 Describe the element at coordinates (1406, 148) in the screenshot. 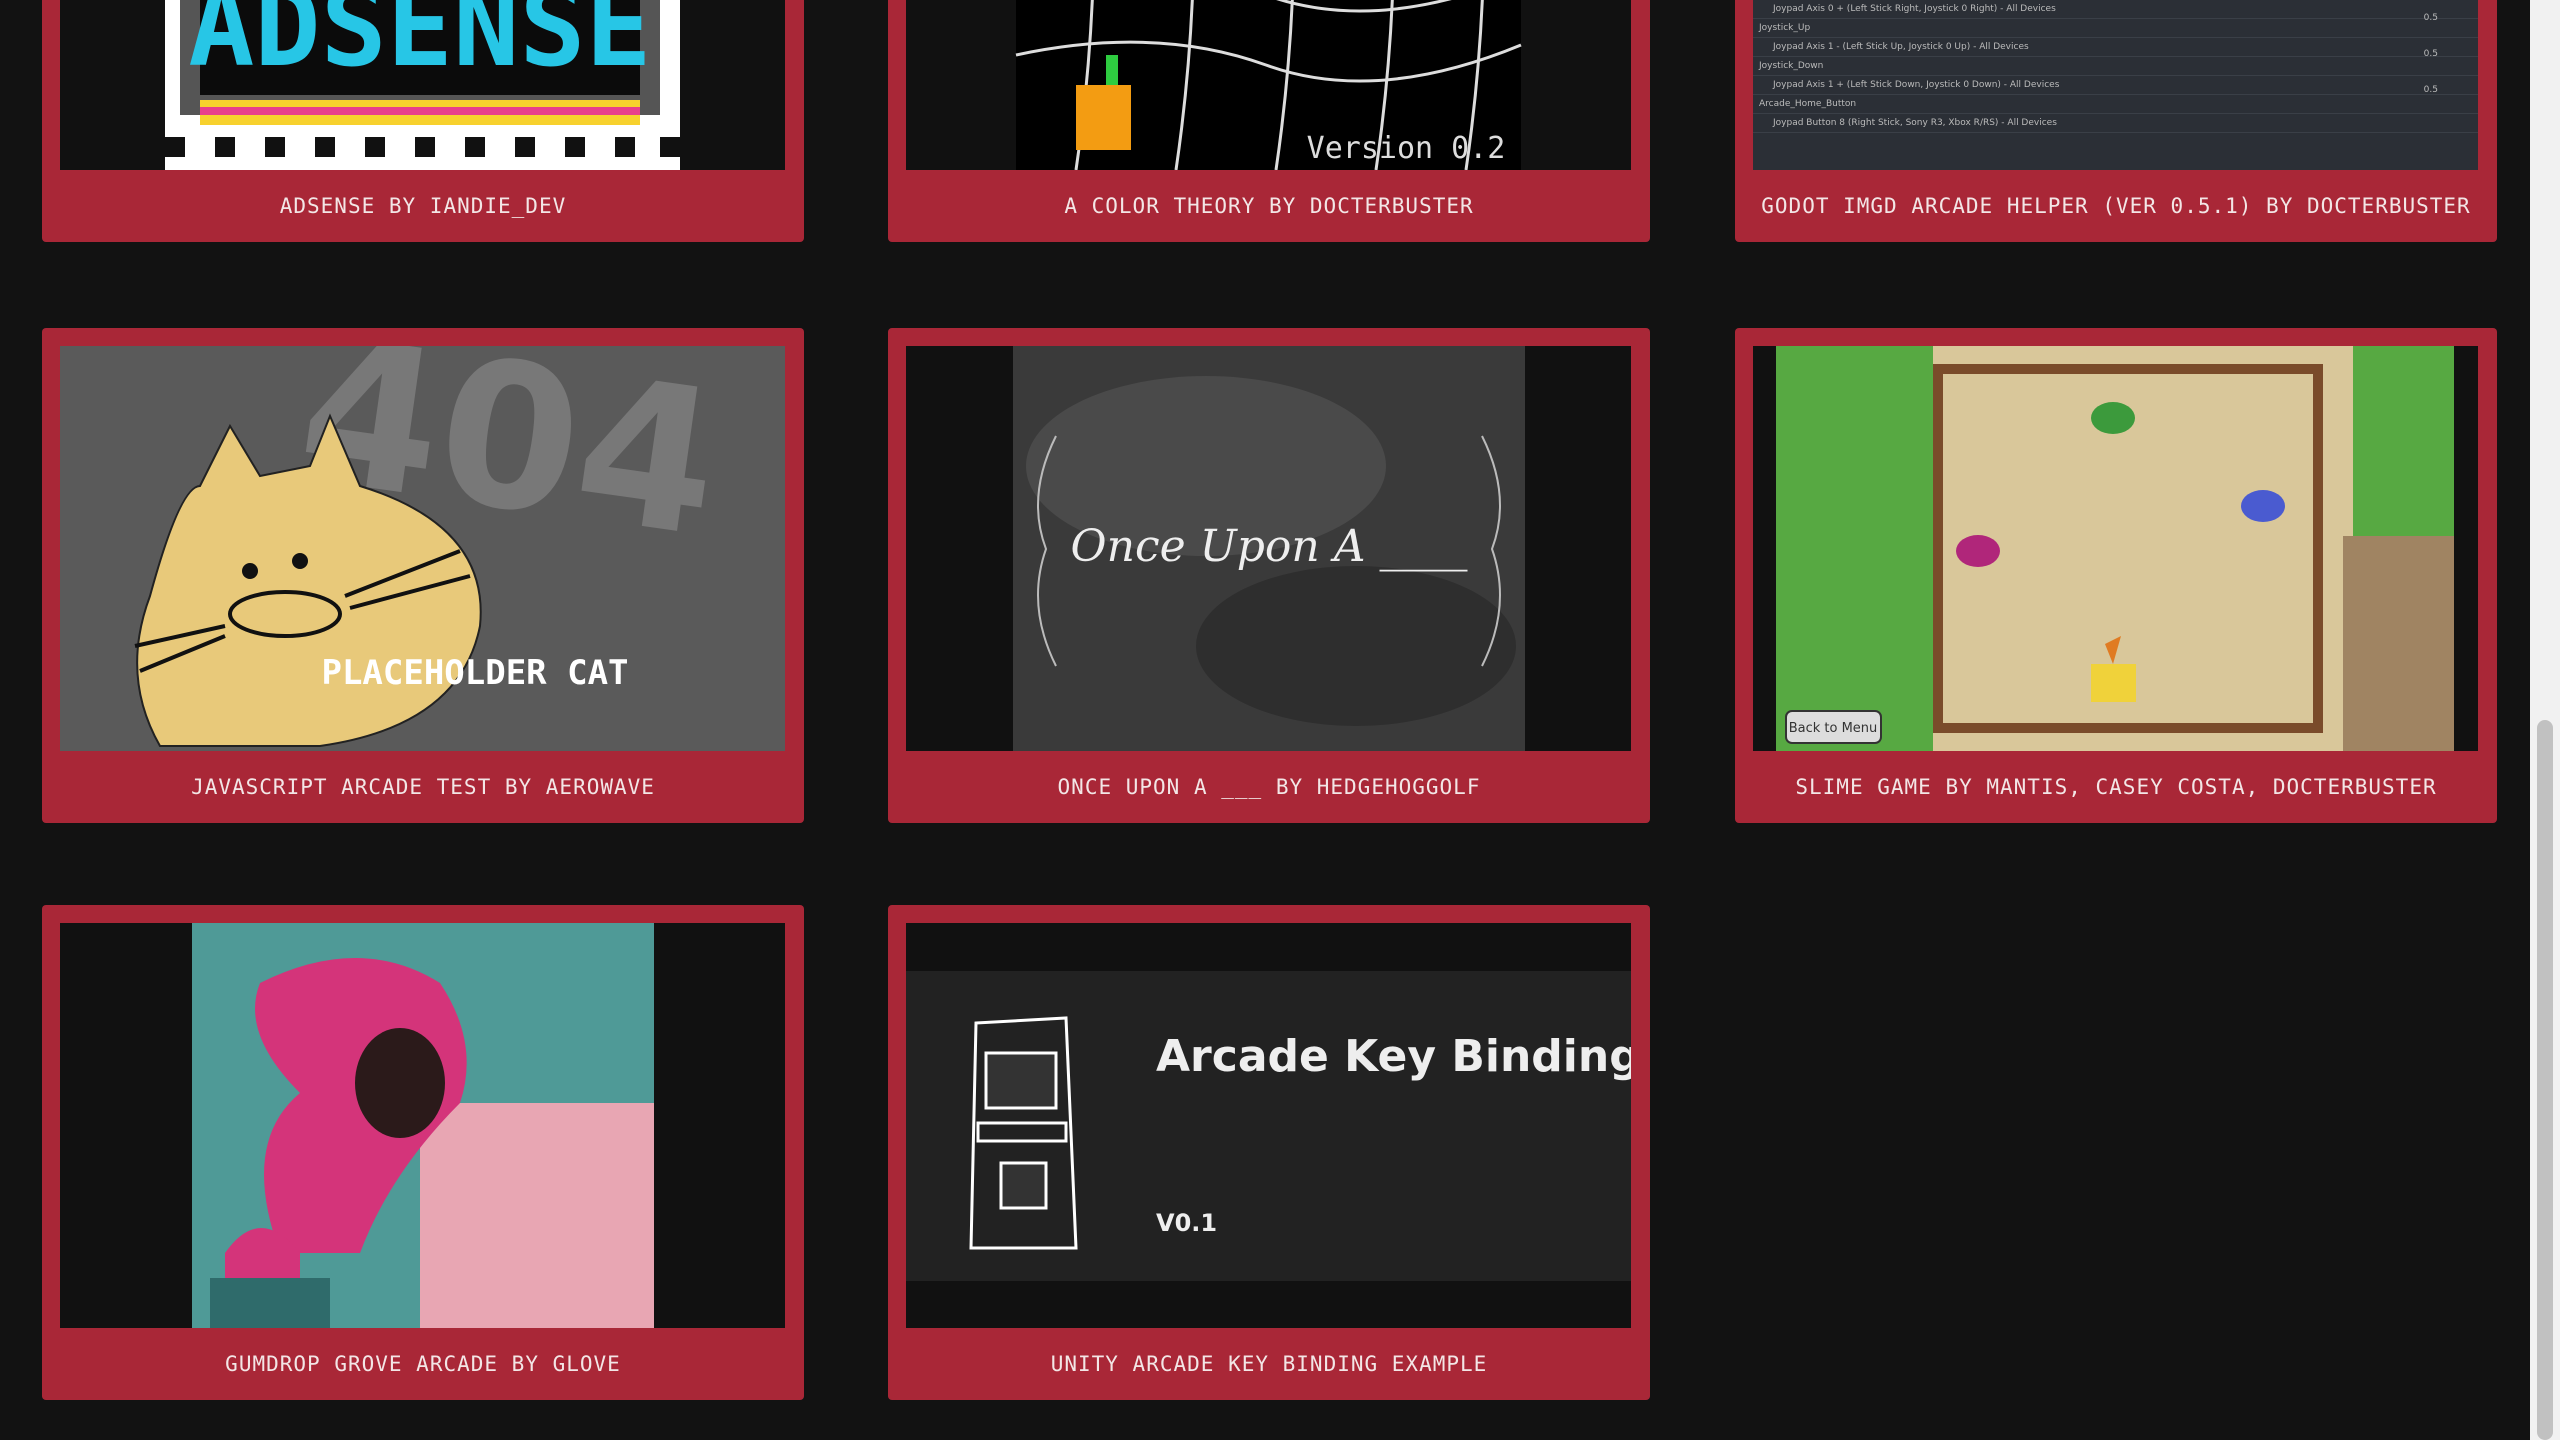

I see `version-text: Version 0.2` at that location.